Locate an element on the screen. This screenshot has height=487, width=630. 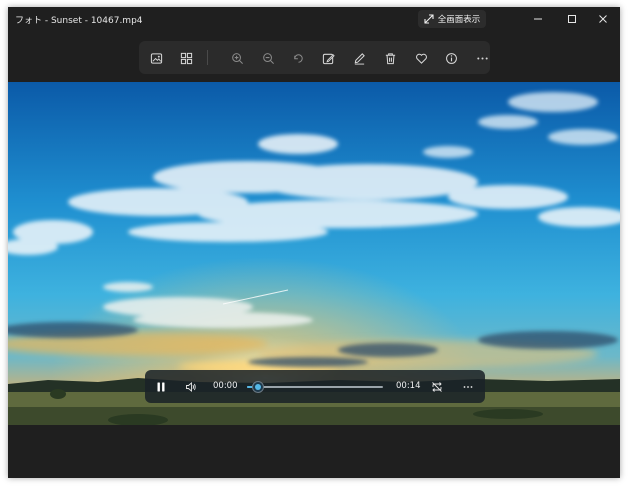
pause-button is located at coordinates (161, 387).